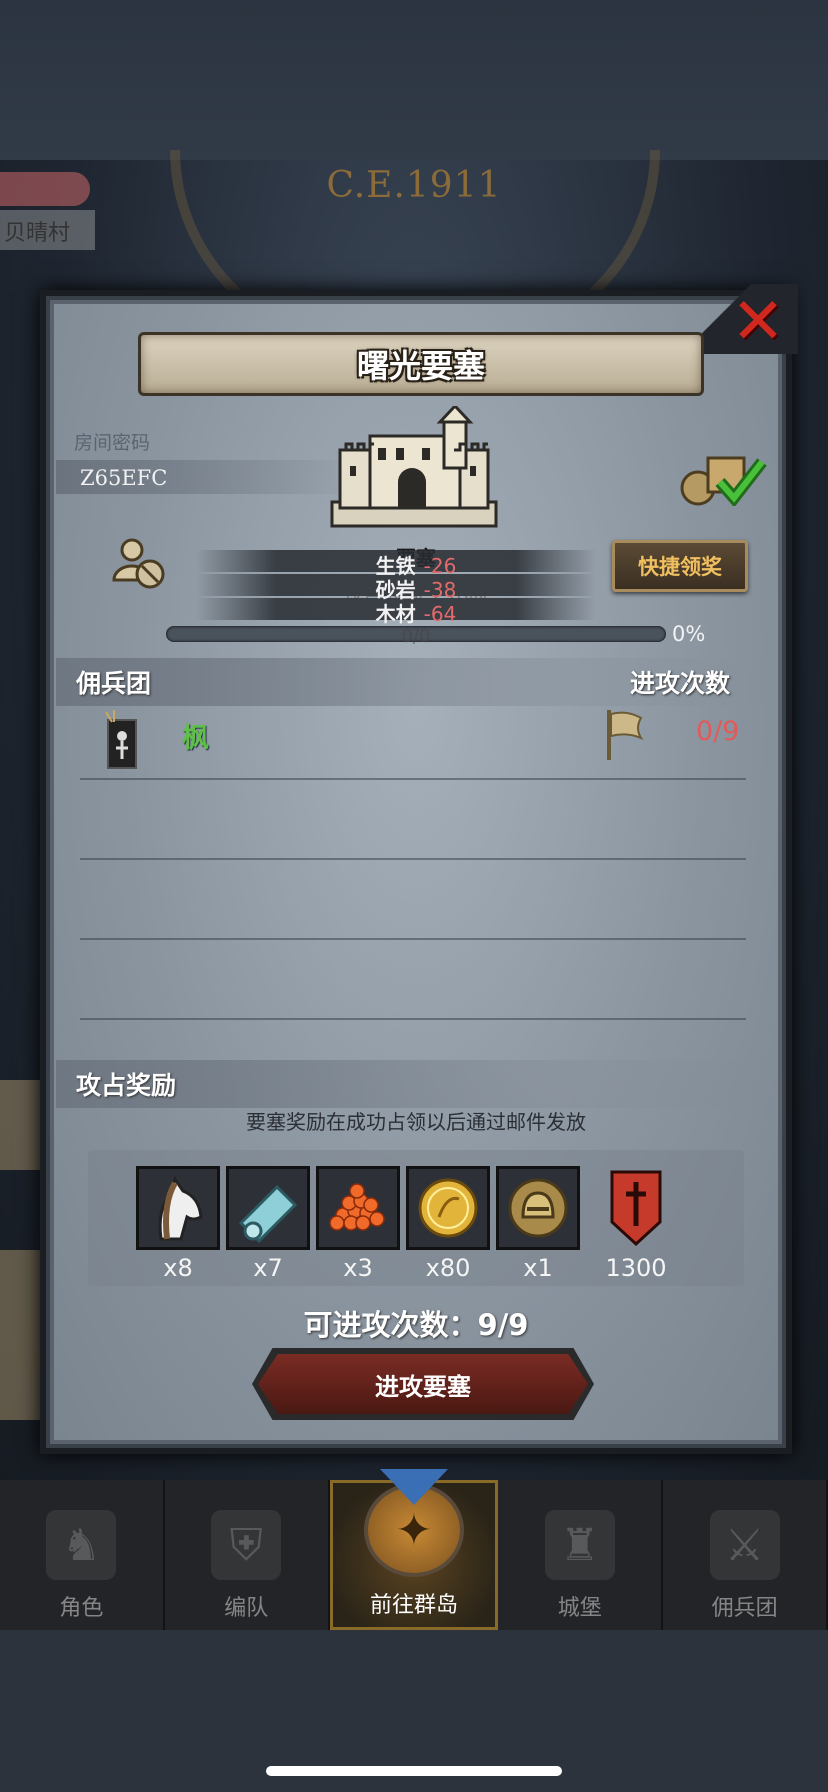 This screenshot has height=1792, width=828. What do you see at coordinates (395, 614) in the screenshot?
I see `resource-name: 木材` at bounding box center [395, 614].